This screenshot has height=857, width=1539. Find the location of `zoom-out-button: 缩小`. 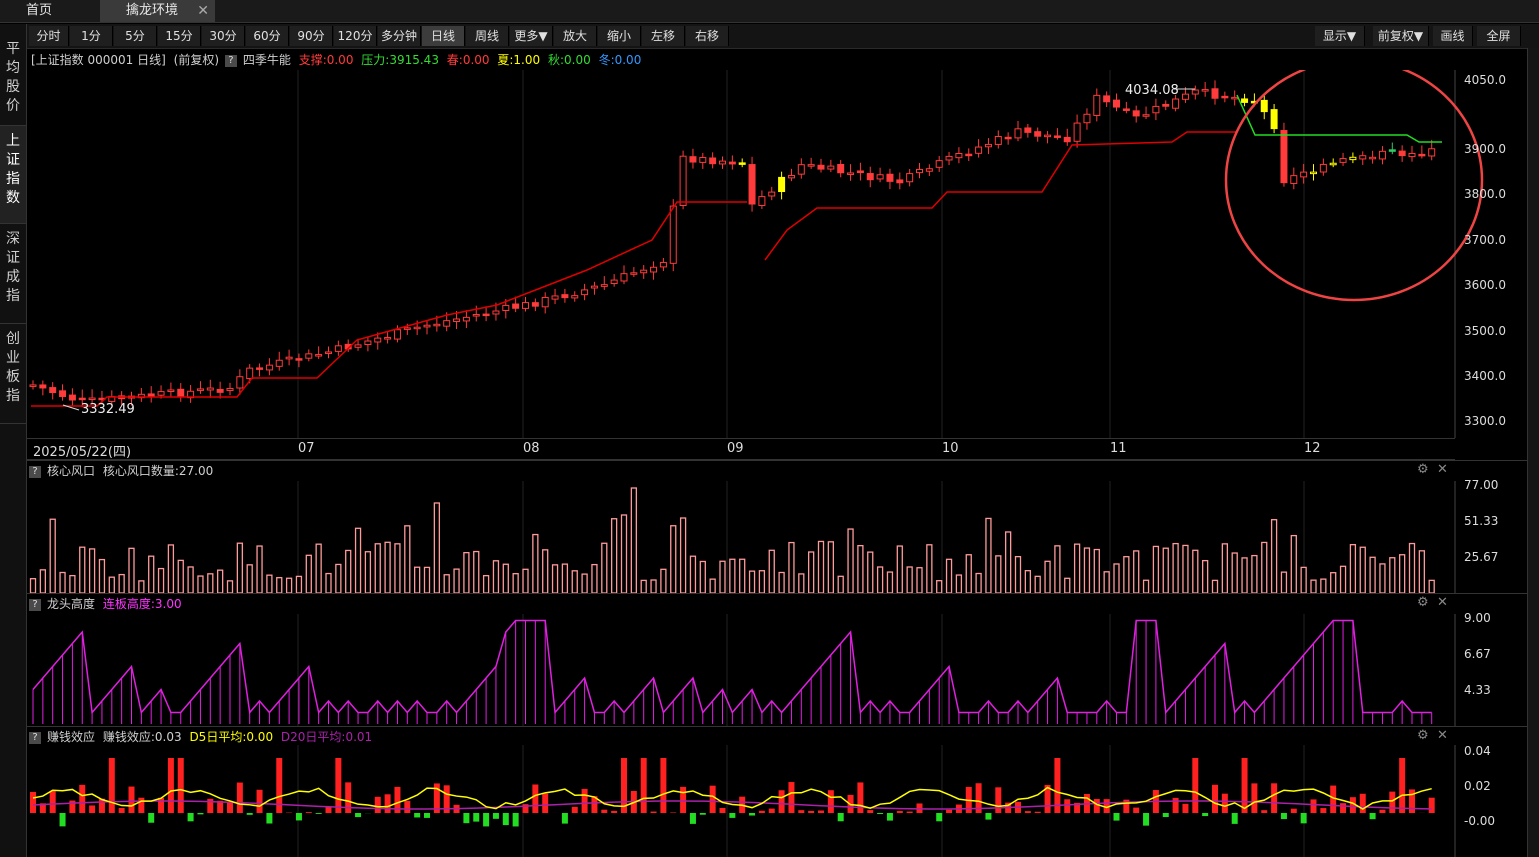

zoom-out-button: 缩小 is located at coordinates (619, 36).